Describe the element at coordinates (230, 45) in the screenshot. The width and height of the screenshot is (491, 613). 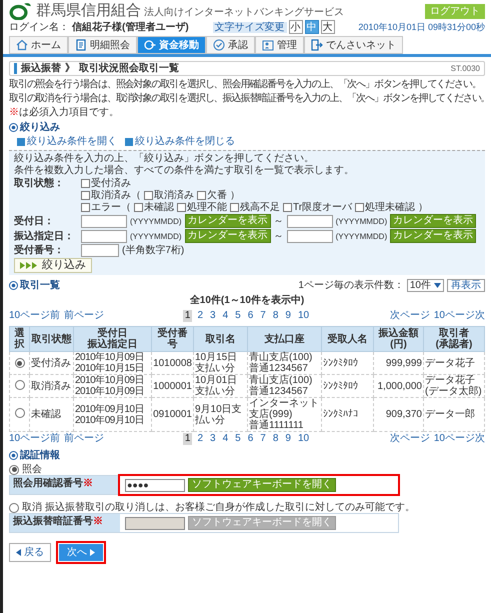
I see `nav-tab: 承認` at that location.